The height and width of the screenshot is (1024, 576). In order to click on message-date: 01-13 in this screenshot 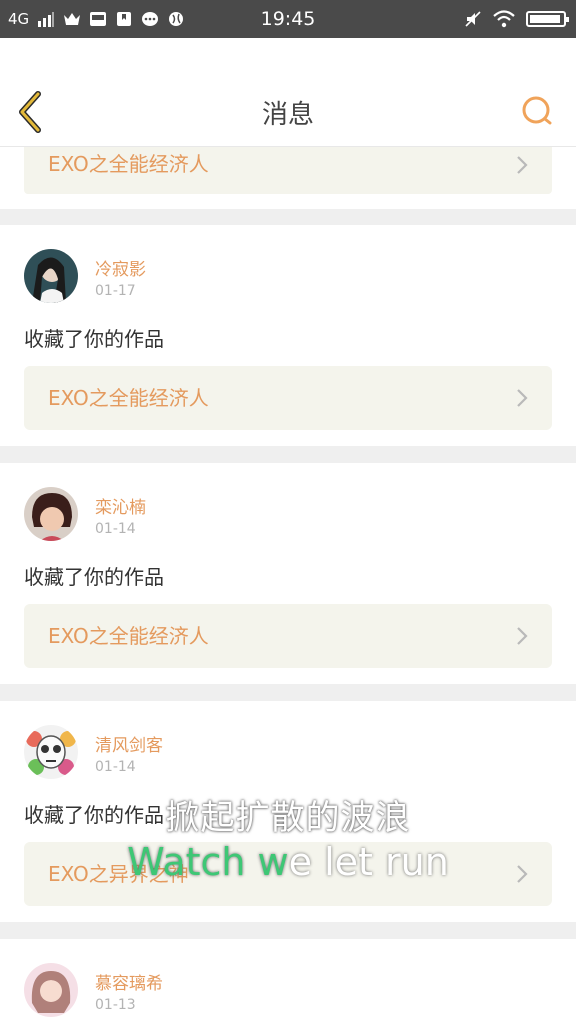, I will do `click(115, 1005)`.